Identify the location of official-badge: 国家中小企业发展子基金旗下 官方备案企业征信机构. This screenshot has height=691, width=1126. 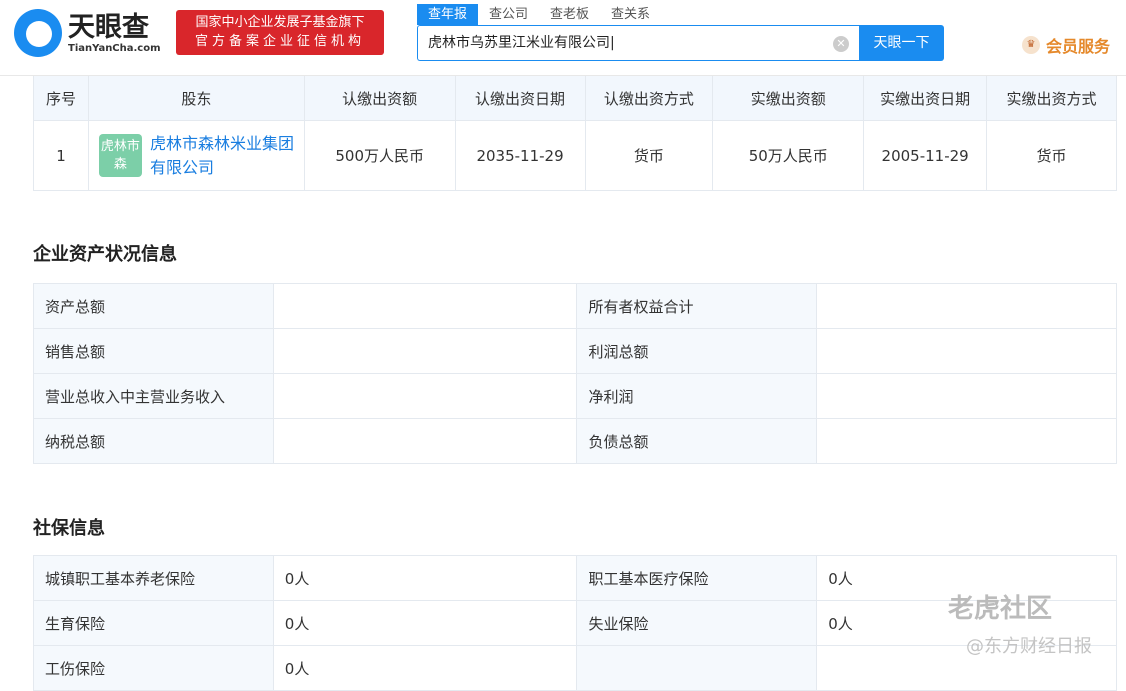
(280, 32).